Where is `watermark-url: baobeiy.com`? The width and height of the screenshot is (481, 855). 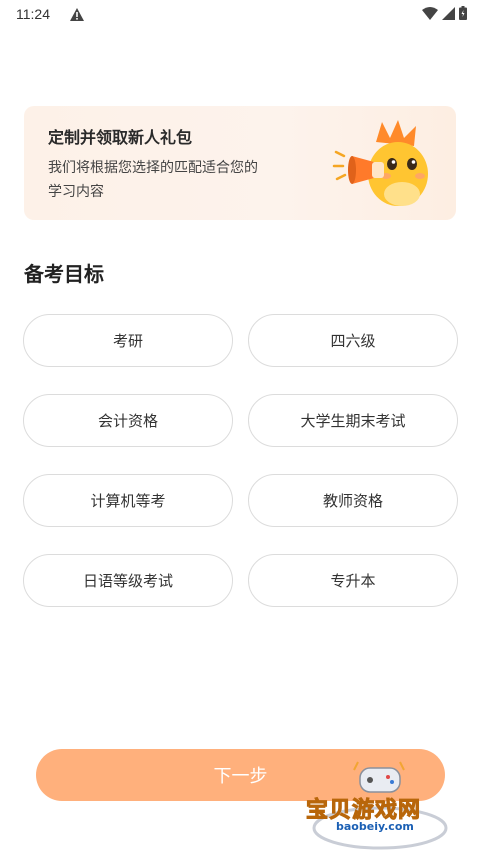
watermark-url: baobeiy.com is located at coordinates (375, 826).